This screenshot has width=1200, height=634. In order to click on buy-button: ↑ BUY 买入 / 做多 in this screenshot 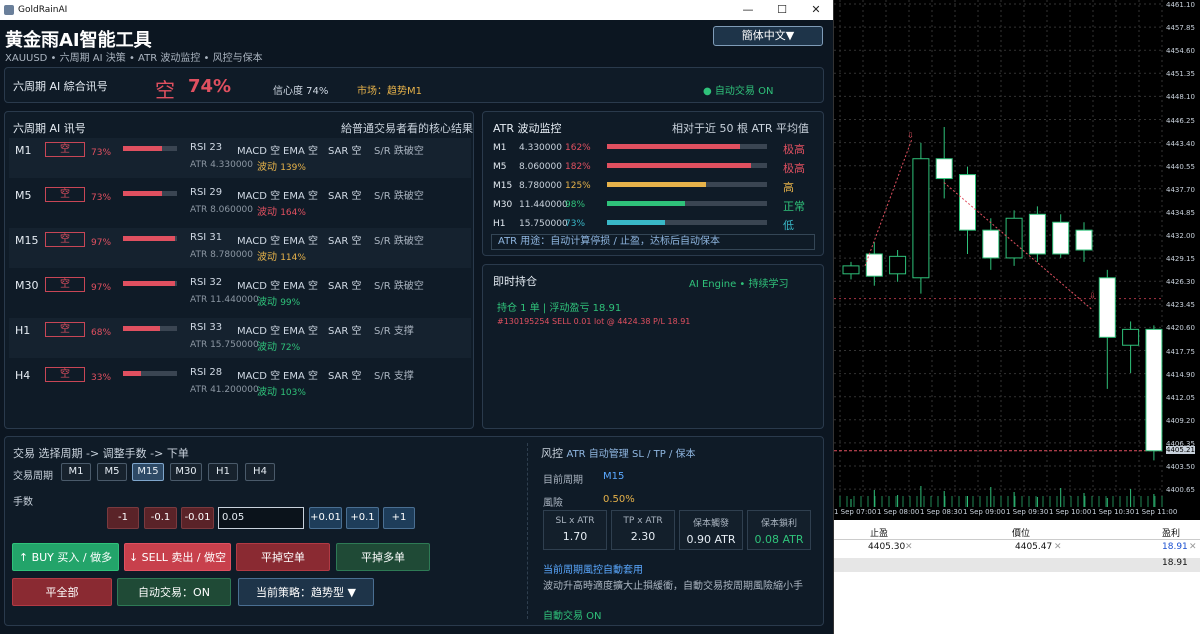, I will do `click(65, 557)`.